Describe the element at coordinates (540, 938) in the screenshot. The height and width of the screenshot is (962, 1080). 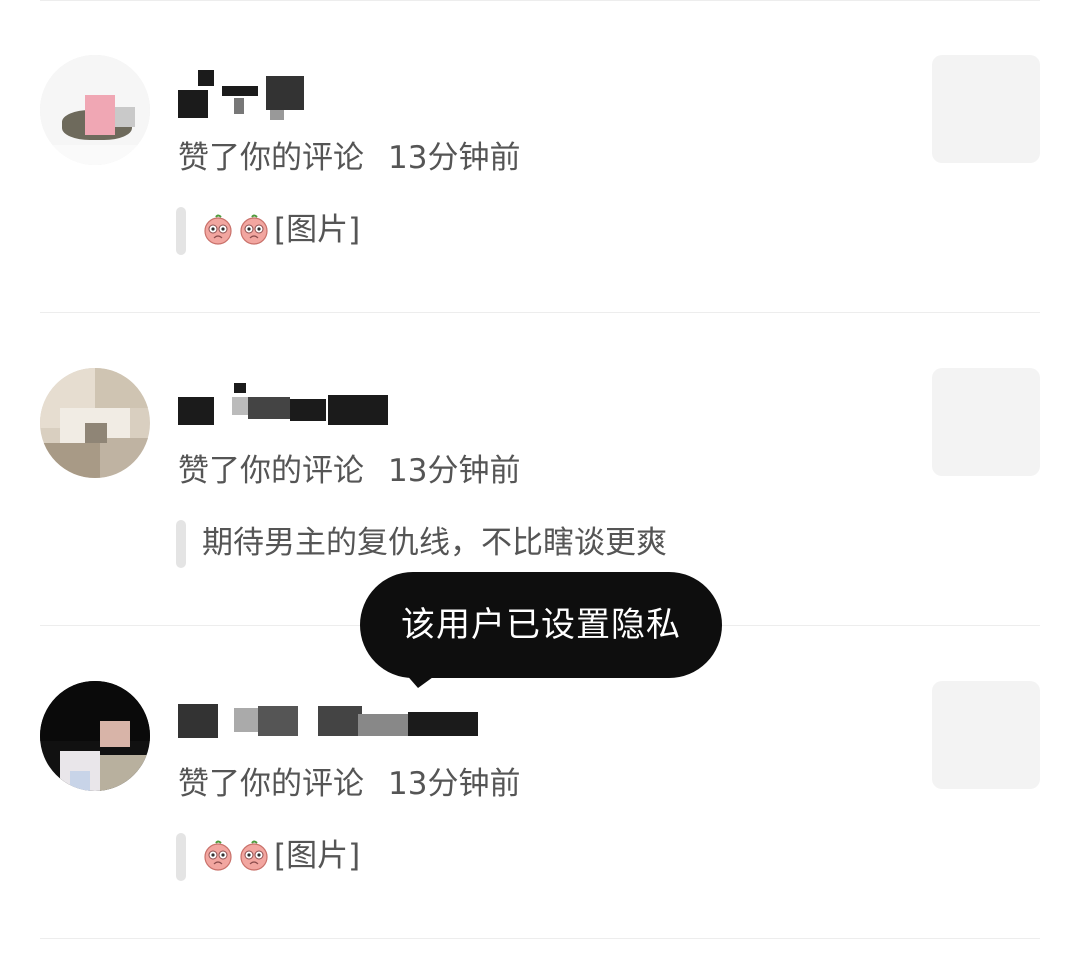
I see `divider` at that location.